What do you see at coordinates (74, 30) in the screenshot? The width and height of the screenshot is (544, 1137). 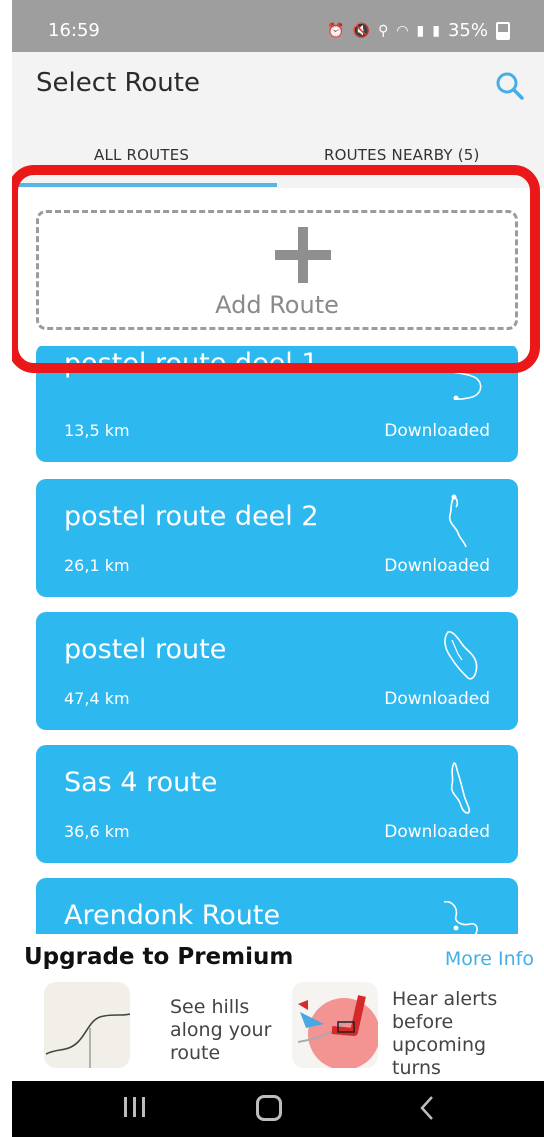 I see `status-time: 16:59` at bounding box center [74, 30].